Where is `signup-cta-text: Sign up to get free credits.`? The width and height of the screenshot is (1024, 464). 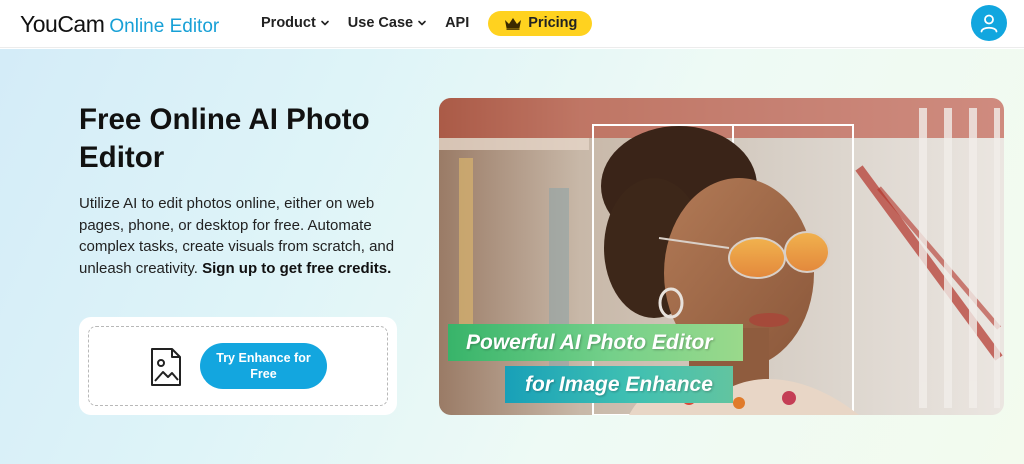
signup-cta-text: Sign up to get free credits. is located at coordinates (296, 268).